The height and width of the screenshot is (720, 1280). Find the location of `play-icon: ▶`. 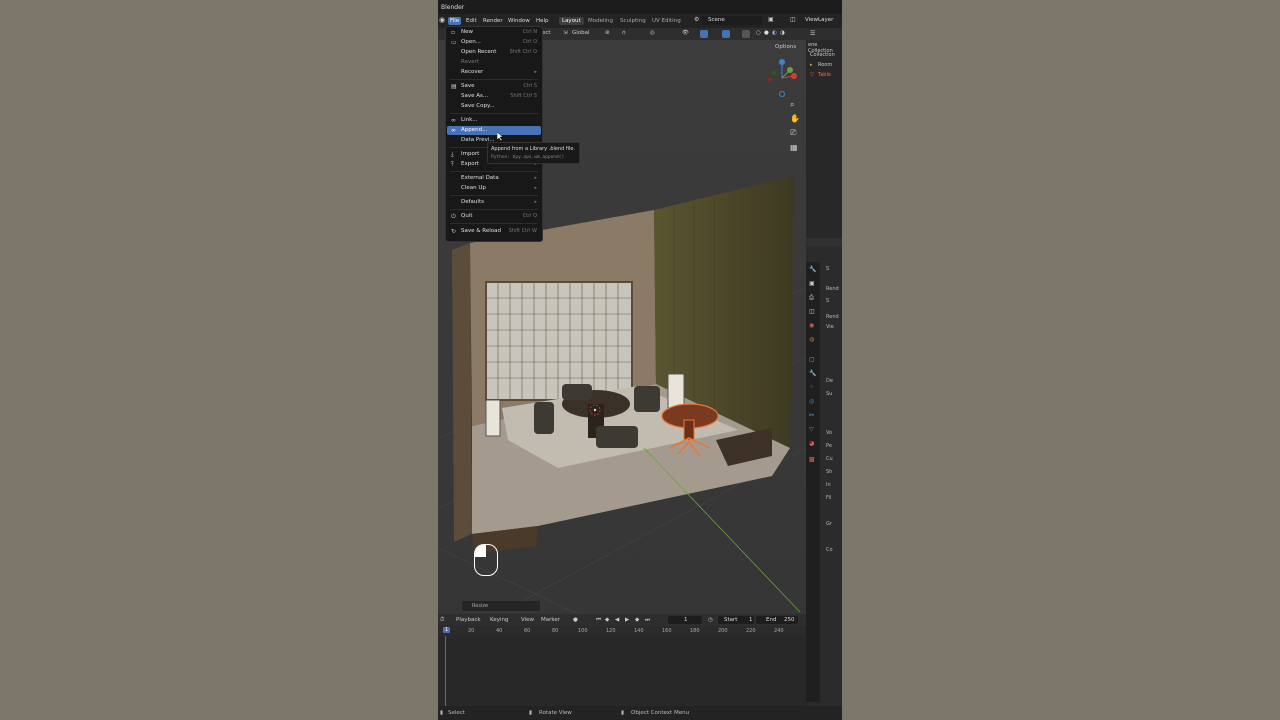

play-icon: ▶ is located at coordinates (627, 620).